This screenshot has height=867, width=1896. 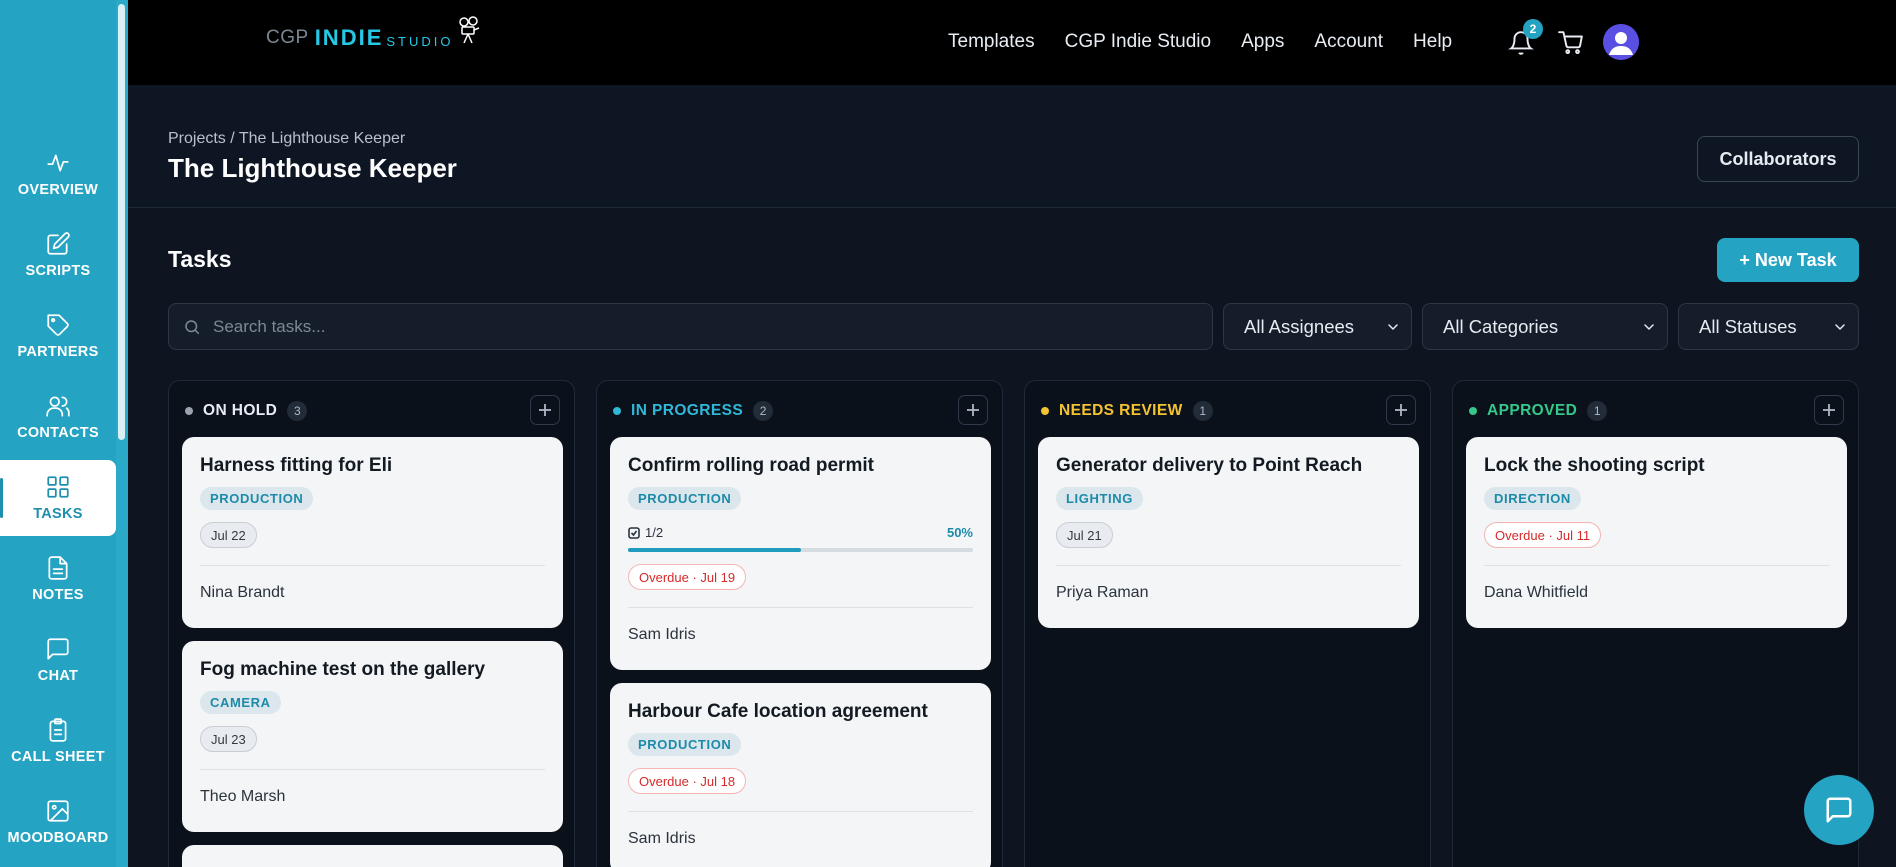 I want to click on status-filter-value: All Statuses, so click(x=1748, y=326).